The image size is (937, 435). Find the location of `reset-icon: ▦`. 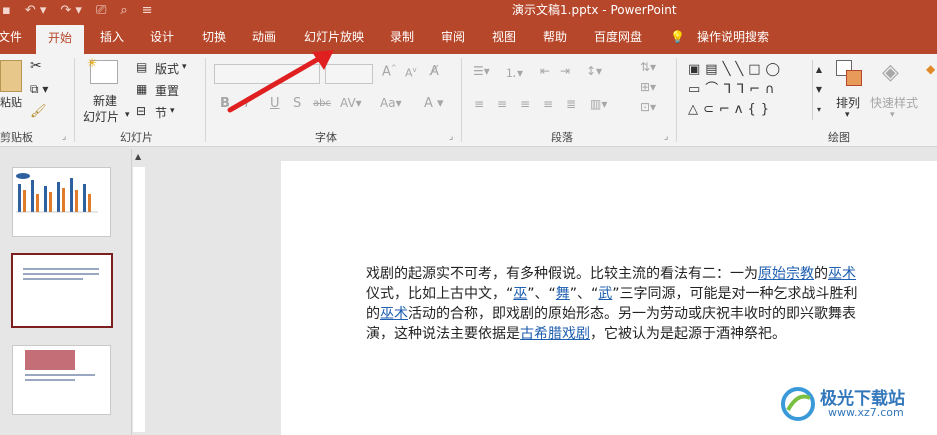

reset-icon: ▦ is located at coordinates (141, 89).